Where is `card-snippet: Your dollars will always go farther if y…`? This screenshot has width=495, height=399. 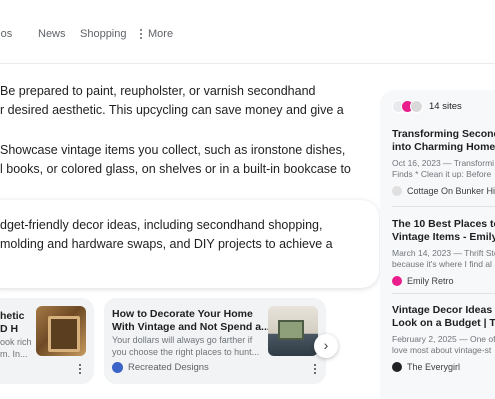
card-snippet: Your dollars will always go farther if y… is located at coordinates (185, 346).